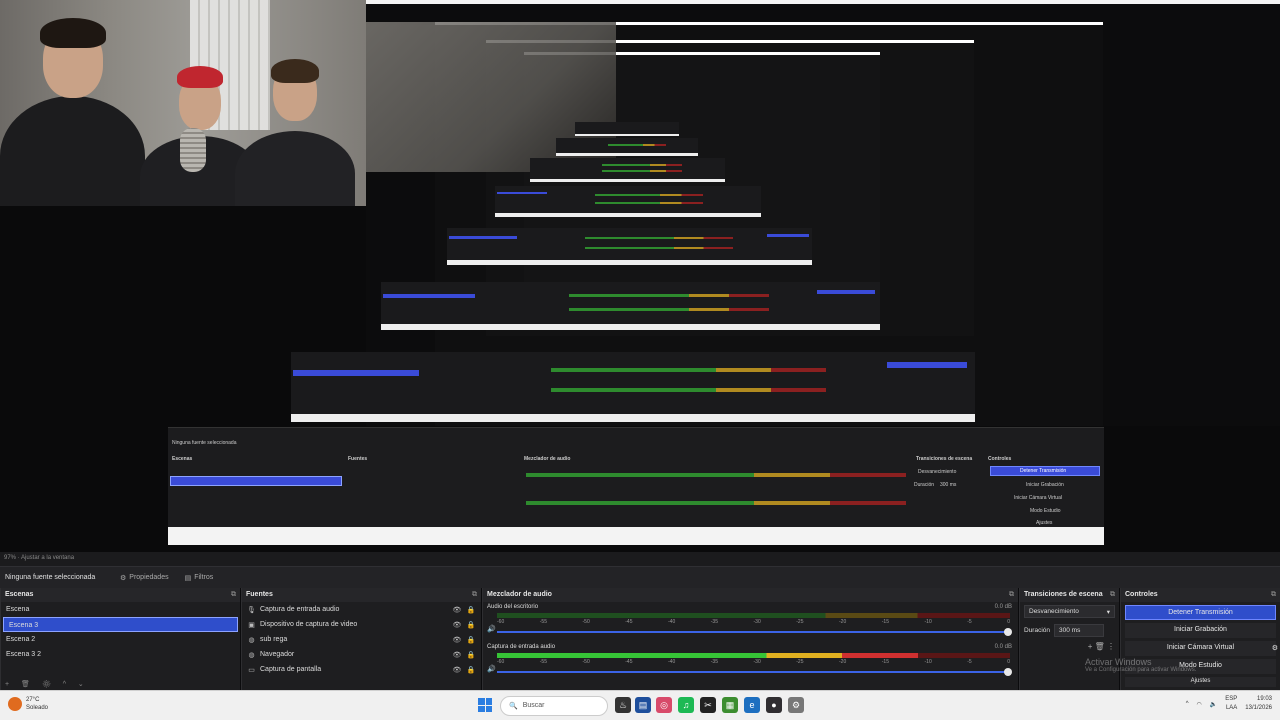 This screenshot has height=720, width=1280. Describe the element at coordinates (708, 705) in the screenshot. I see `capcut-icon: ✂` at that location.